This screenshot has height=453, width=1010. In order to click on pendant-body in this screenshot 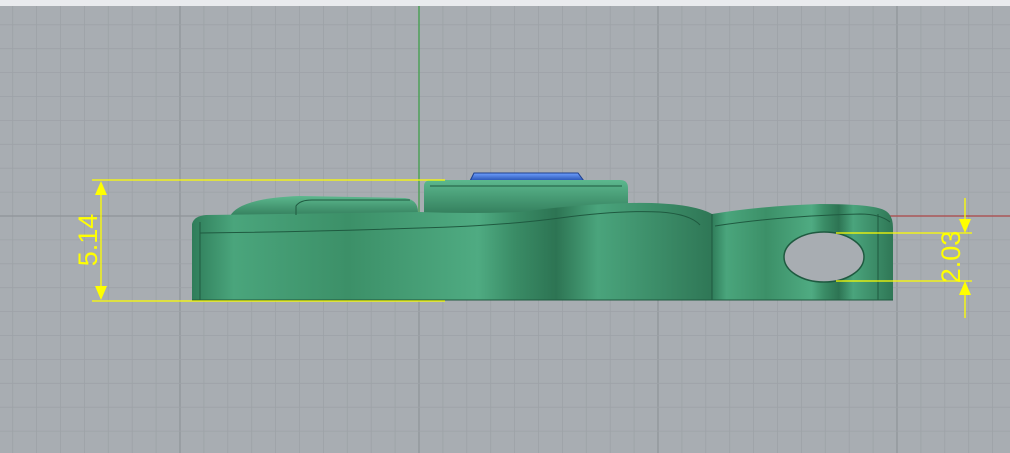, I will do `click(452, 251)`.